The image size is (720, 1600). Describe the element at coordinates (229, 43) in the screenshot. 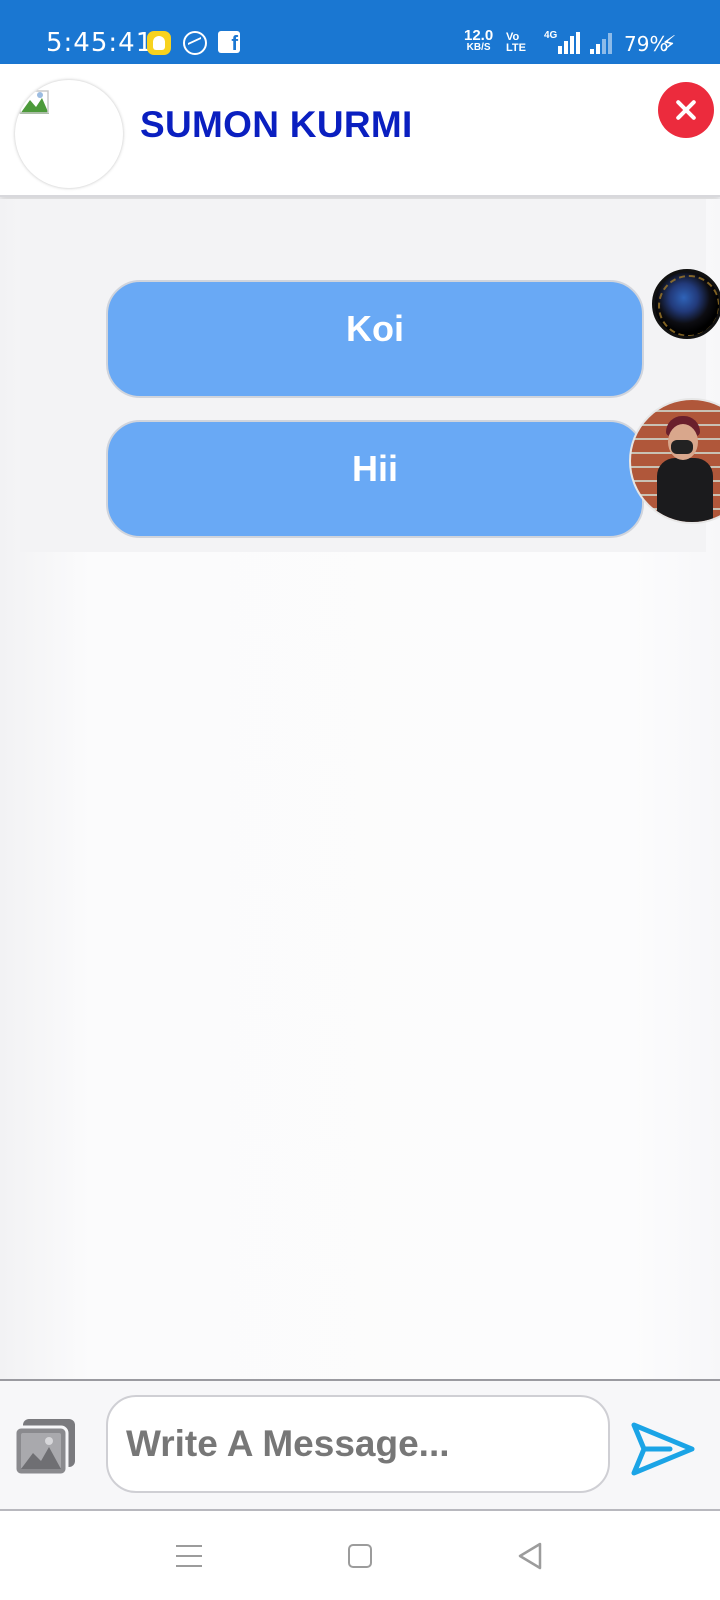

I see `facebook-icon` at that location.